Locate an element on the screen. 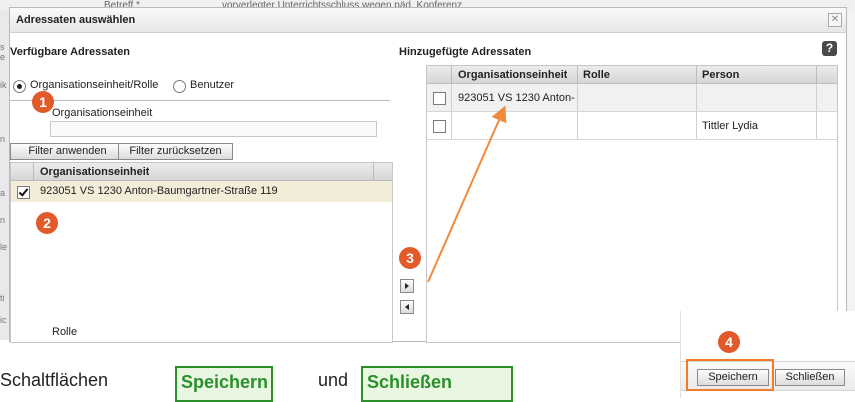 The image size is (855, 402). caption-highlight-save: Speichern is located at coordinates (224, 384).